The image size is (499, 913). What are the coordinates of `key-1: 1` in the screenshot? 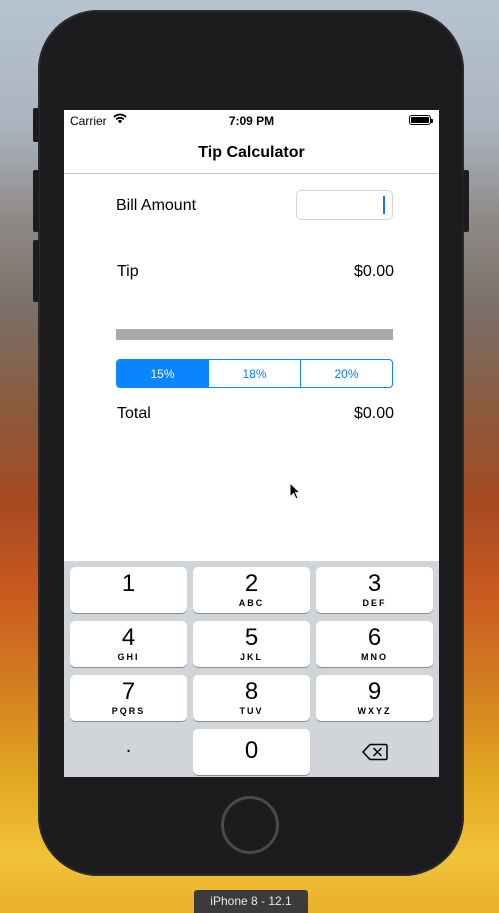 It's located at (128, 590).